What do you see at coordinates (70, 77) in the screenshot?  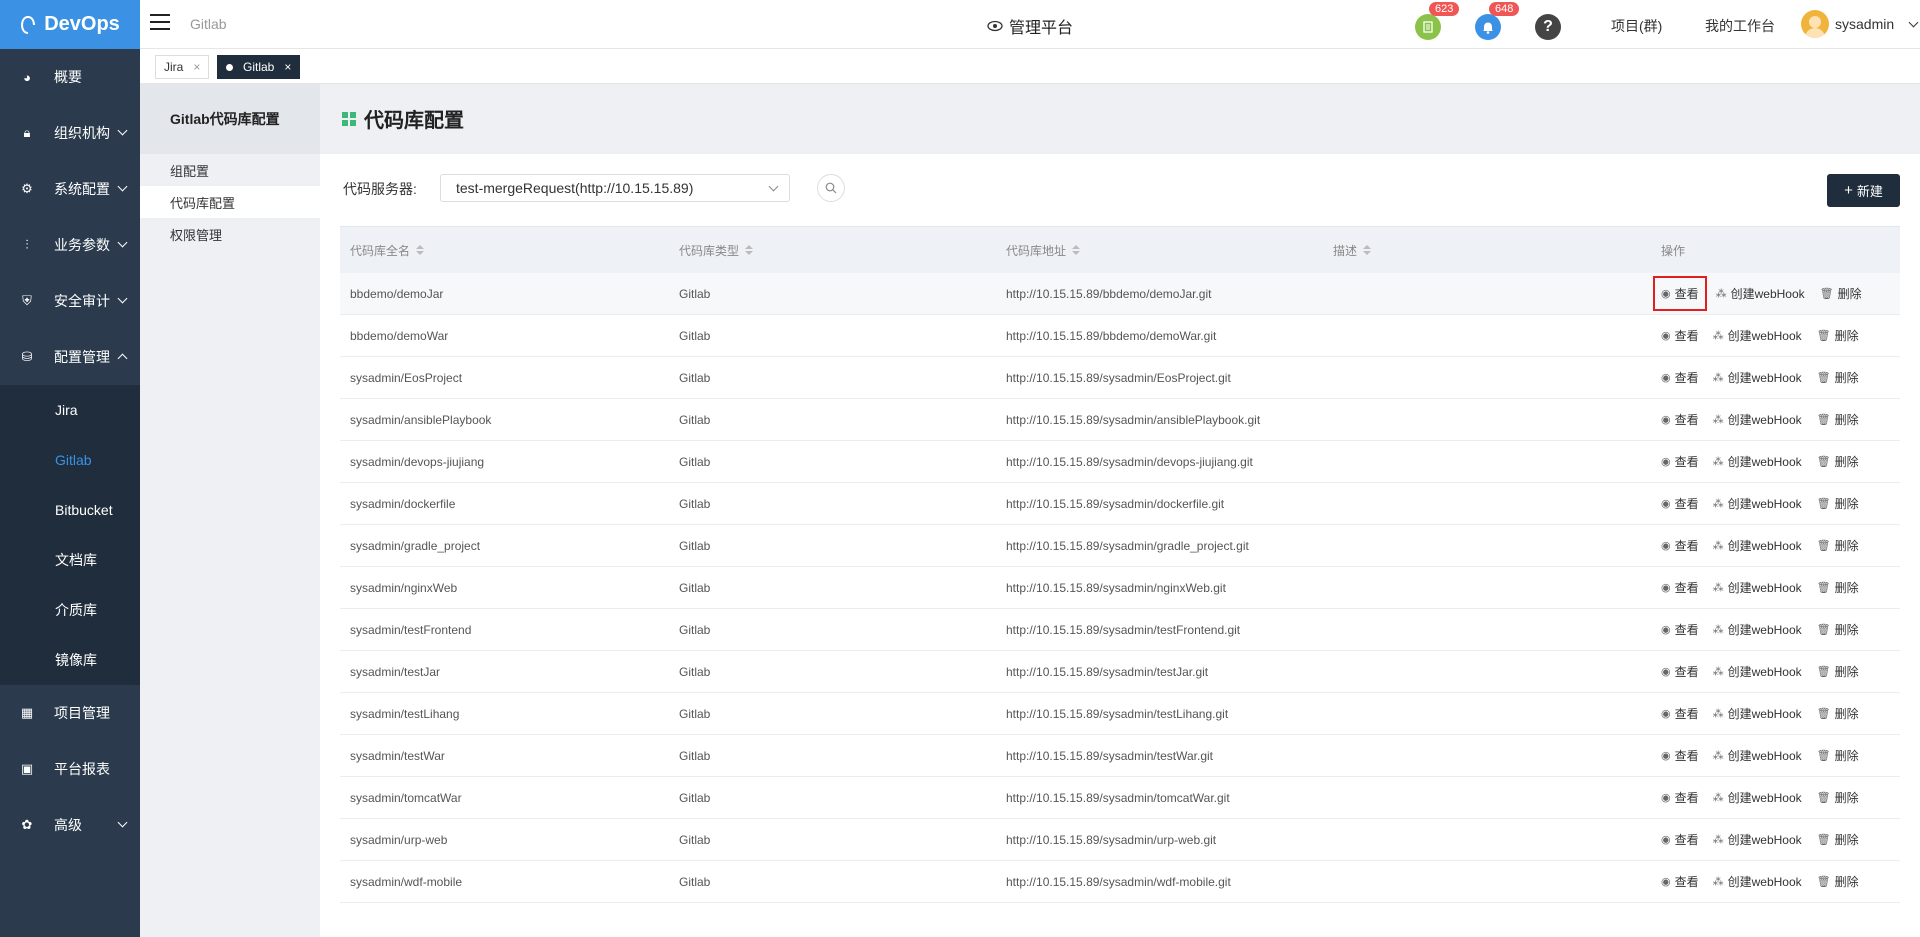 I see `sidebar-item-overview: ◕ 概要` at bounding box center [70, 77].